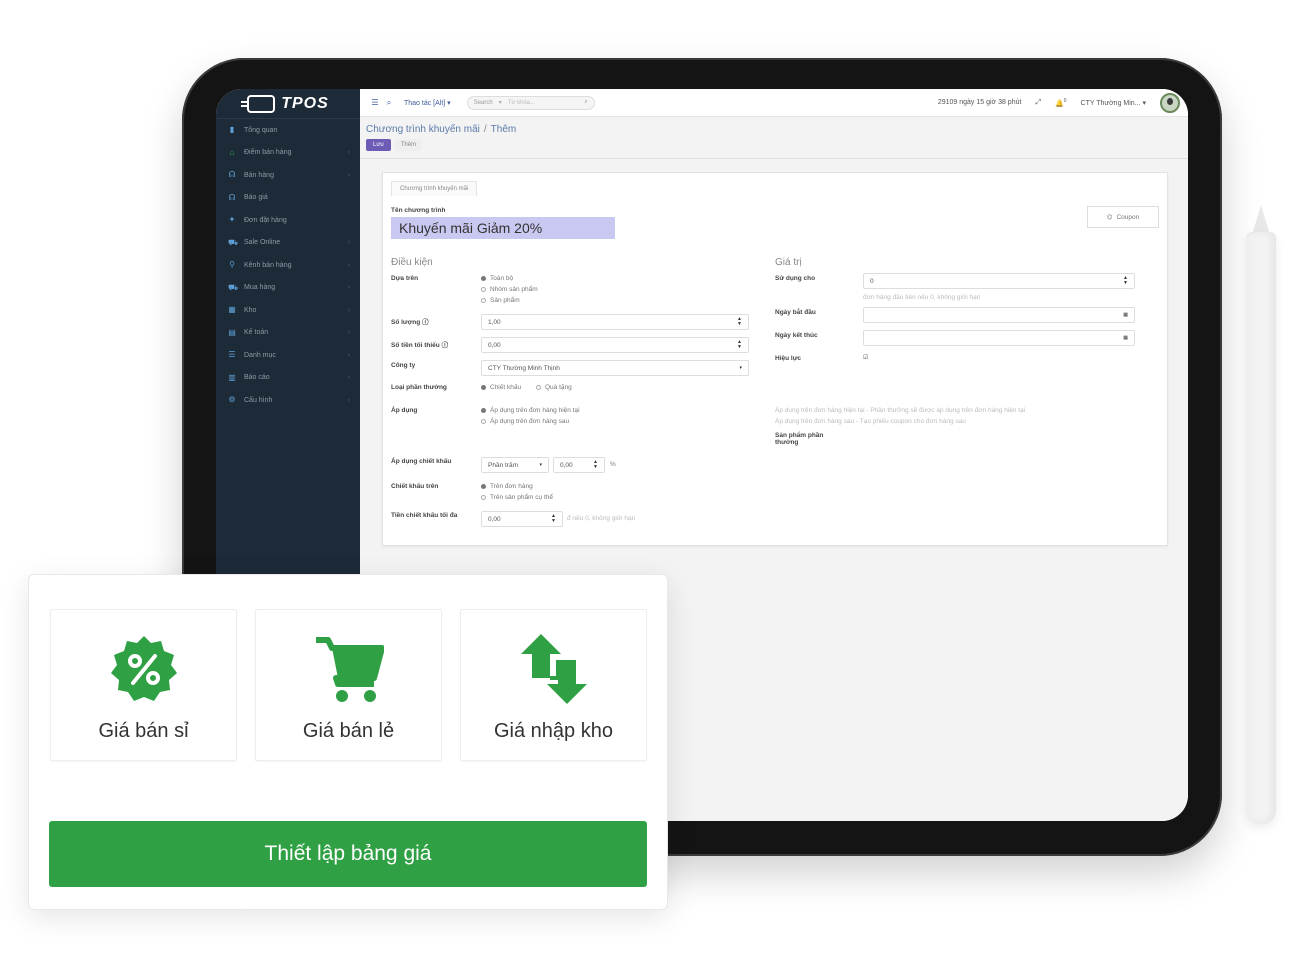 This screenshot has height=972, width=1300. Describe the element at coordinates (288, 220) in the screenshot. I see `sidebar-item: ✦ Đơn đặt hàng` at that location.